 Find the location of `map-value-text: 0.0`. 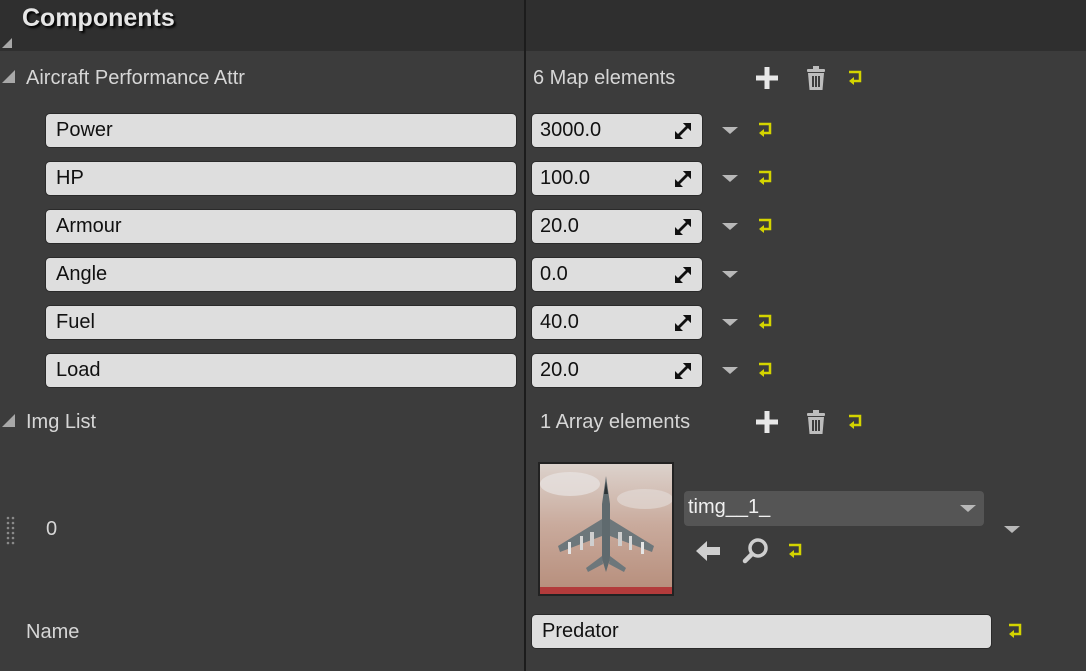

map-value-text: 0.0 is located at coordinates (554, 274).